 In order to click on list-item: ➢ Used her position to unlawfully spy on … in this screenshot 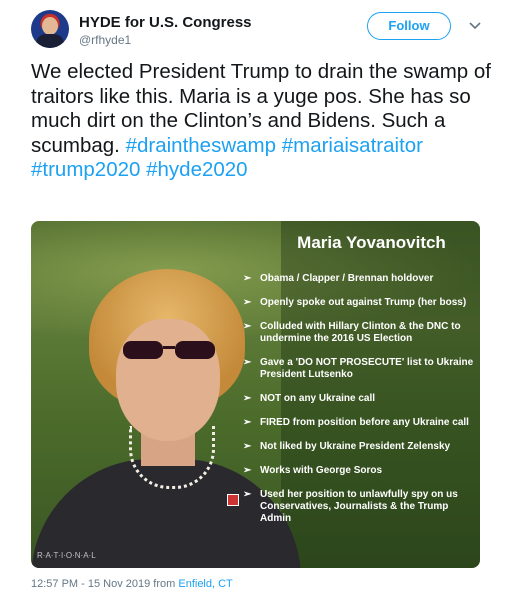, I will do `click(360, 507)`.